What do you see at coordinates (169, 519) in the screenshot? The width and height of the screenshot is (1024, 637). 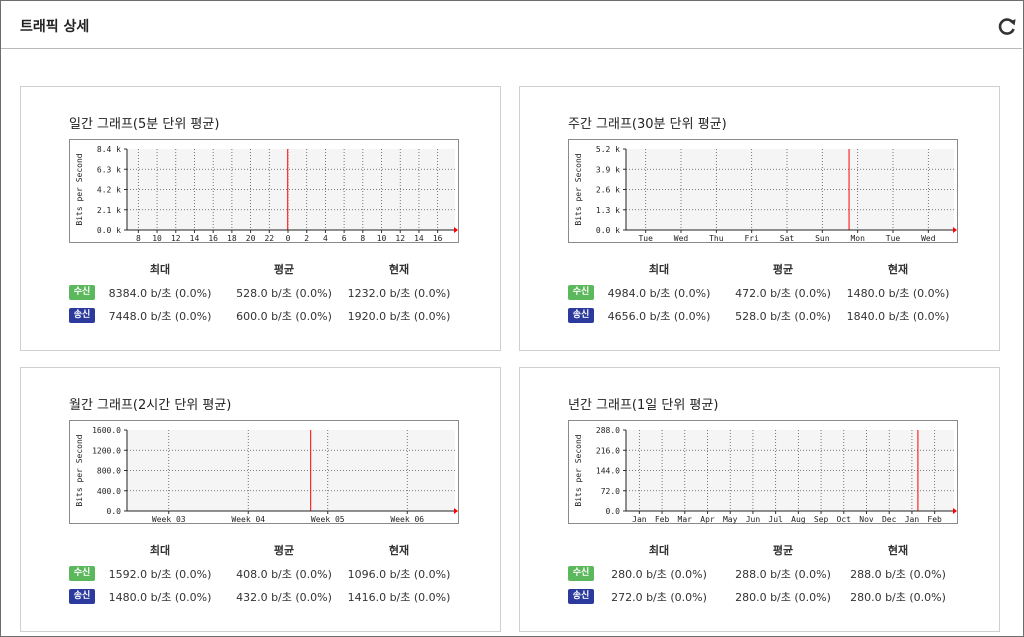 I see `x-tick-label: Week 03` at bounding box center [169, 519].